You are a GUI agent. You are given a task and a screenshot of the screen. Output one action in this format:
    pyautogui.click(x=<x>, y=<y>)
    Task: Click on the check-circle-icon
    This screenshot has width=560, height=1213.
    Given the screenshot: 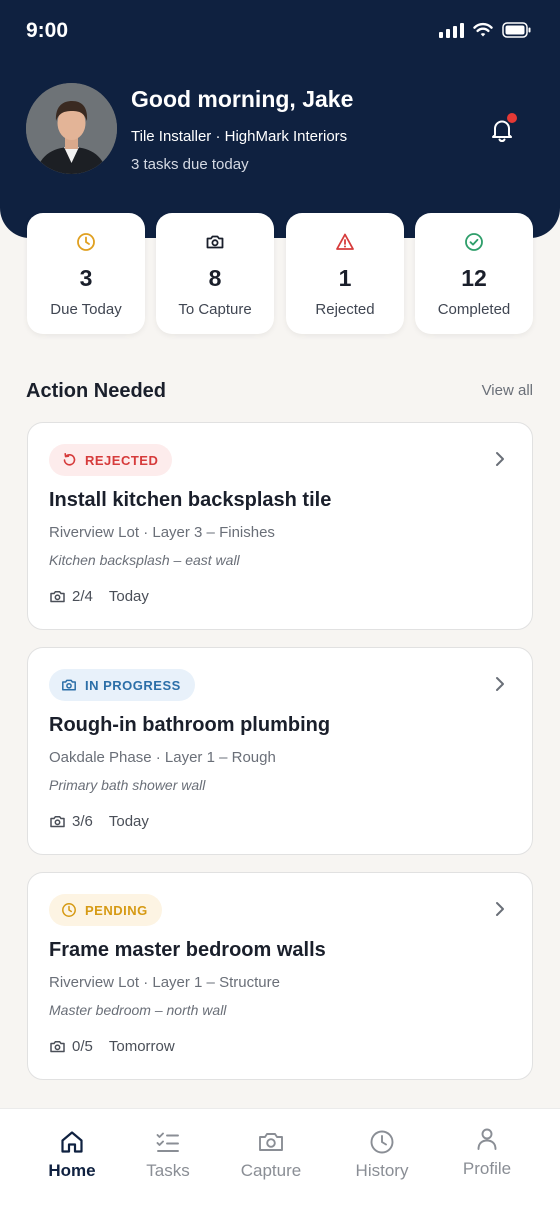 What is the action you would take?
    pyautogui.click(x=474, y=242)
    